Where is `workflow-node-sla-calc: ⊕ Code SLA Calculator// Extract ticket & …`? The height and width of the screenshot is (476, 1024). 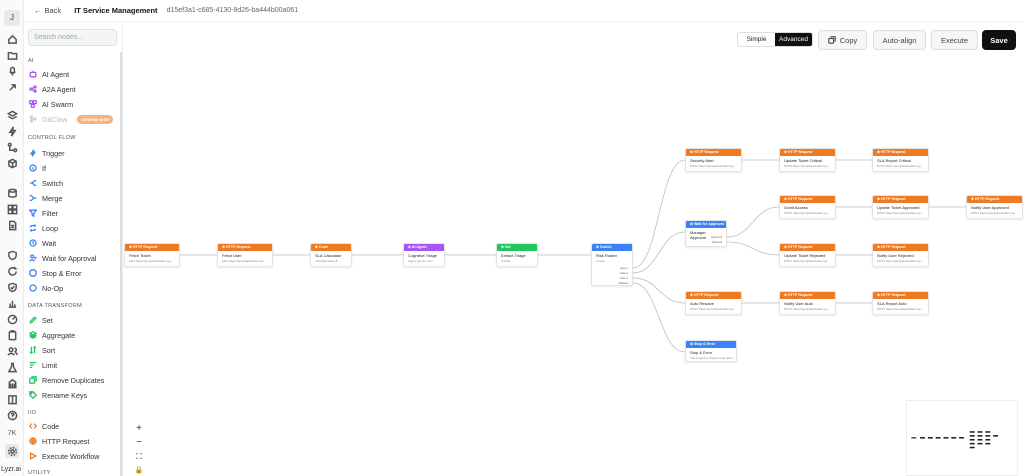
workflow-node-sla-calc: ⊕ Code SLA Calculator// Extract ticket & … is located at coordinates (331, 255).